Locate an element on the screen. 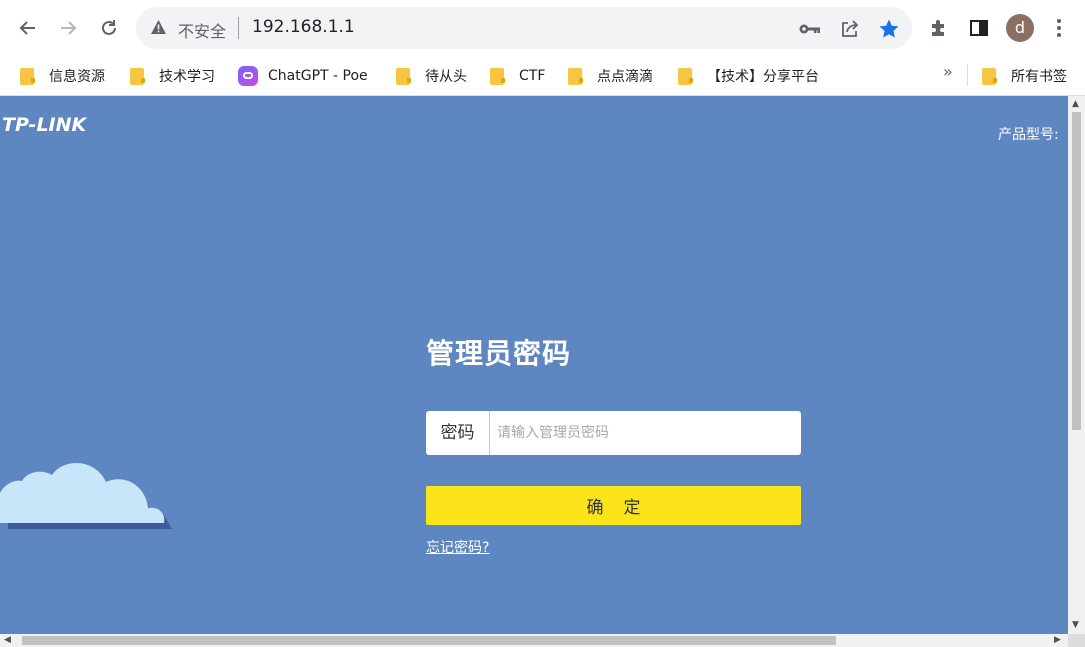 Image resolution: width=1085 pixels, height=647 pixels. all-bookmarks-button: 所有书签 is located at coordinates (1024, 76).